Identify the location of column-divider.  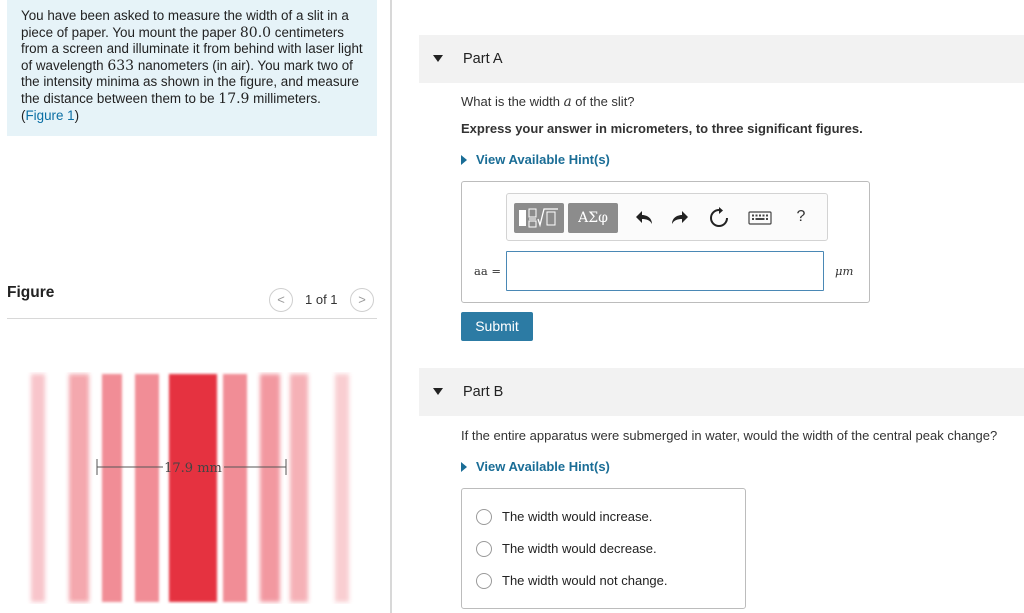
(391, 306).